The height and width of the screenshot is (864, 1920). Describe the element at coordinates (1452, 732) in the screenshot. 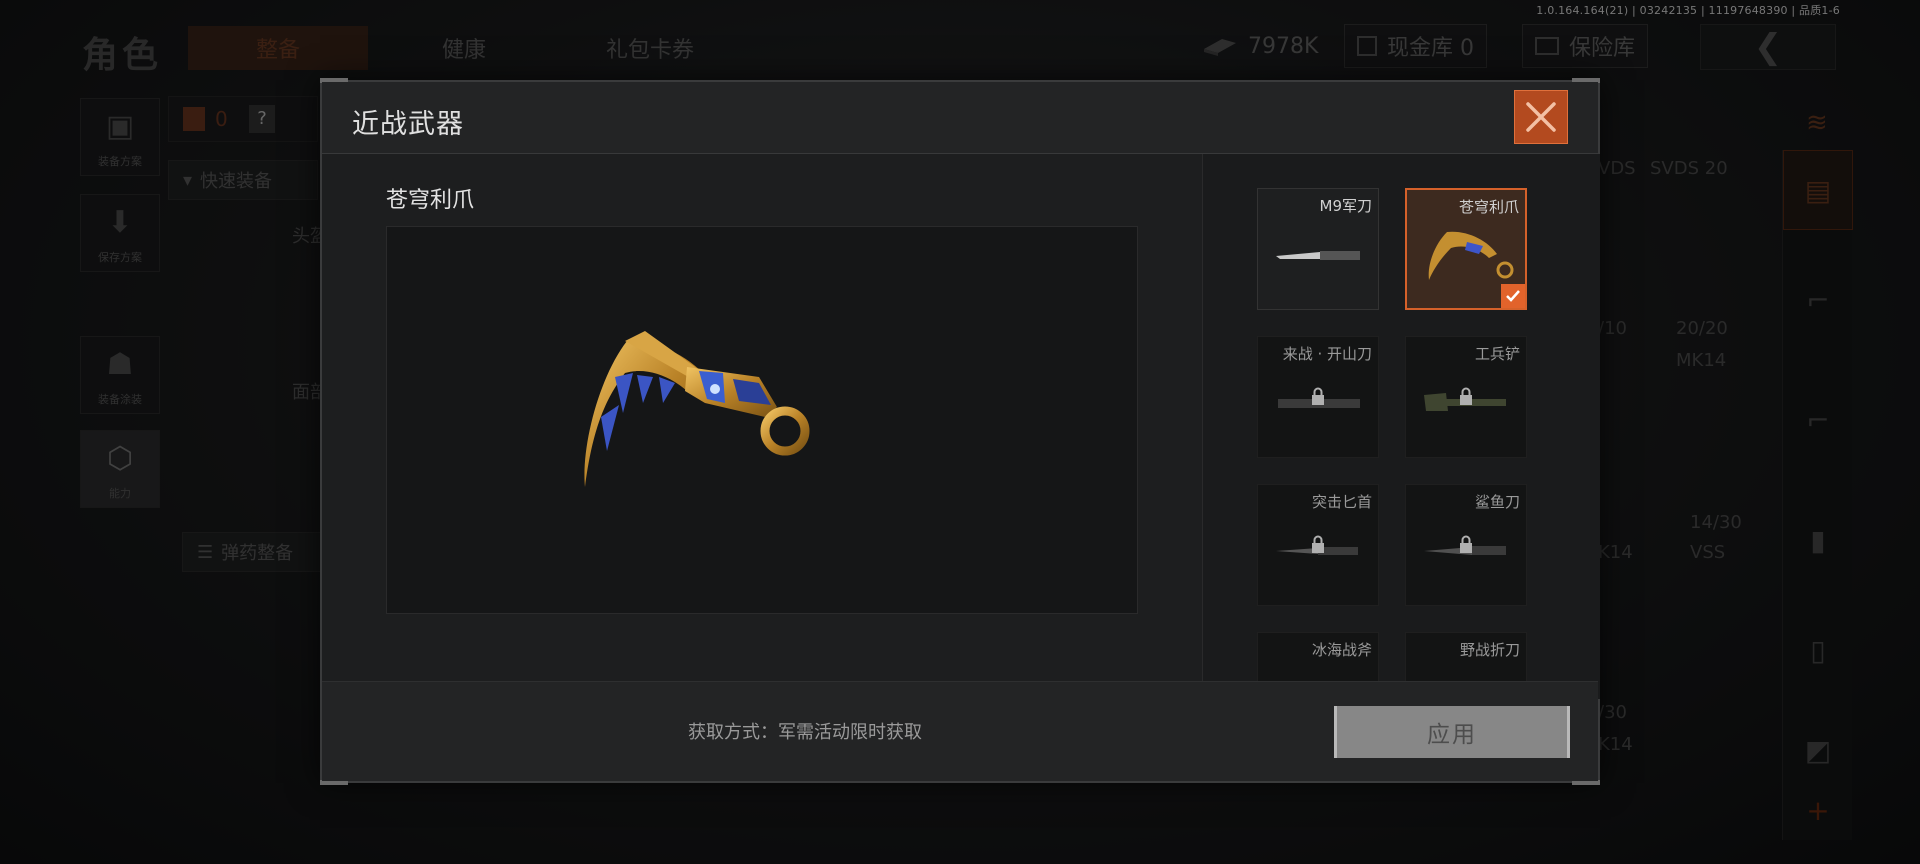

I see `apply-button: 应用` at that location.